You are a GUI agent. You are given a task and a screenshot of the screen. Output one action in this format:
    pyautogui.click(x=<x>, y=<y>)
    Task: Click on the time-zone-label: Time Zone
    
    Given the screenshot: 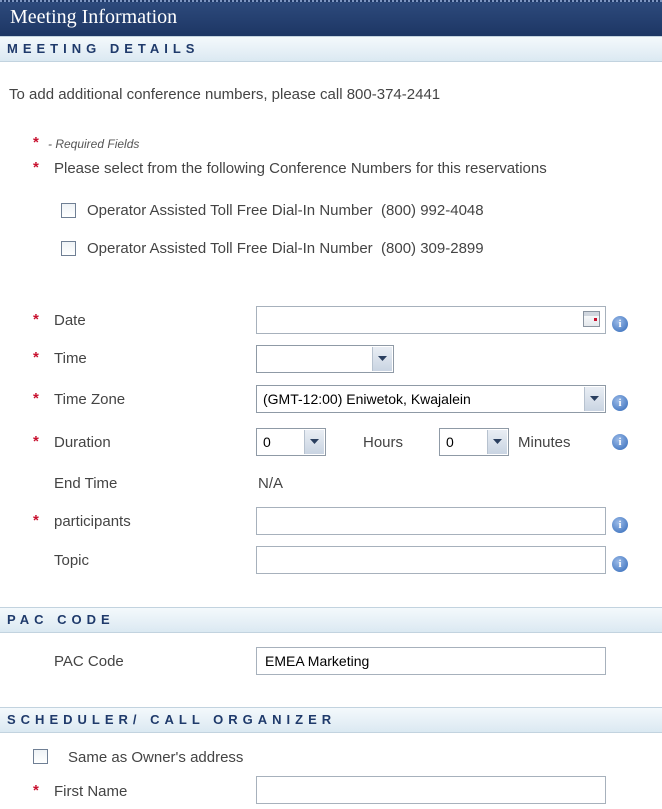 What is the action you would take?
    pyautogui.click(x=90, y=399)
    